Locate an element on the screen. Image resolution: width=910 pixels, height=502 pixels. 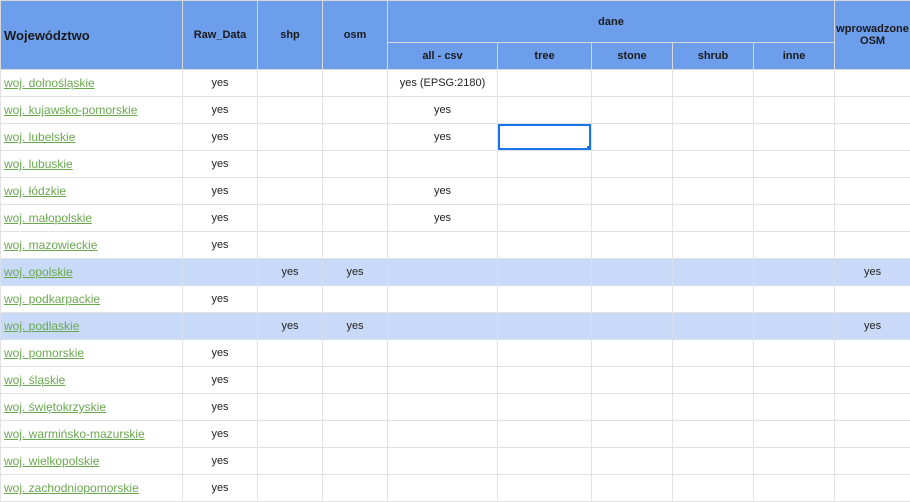
cell-name: woj. kujawsko-pomorskie is located at coordinates (92, 110).